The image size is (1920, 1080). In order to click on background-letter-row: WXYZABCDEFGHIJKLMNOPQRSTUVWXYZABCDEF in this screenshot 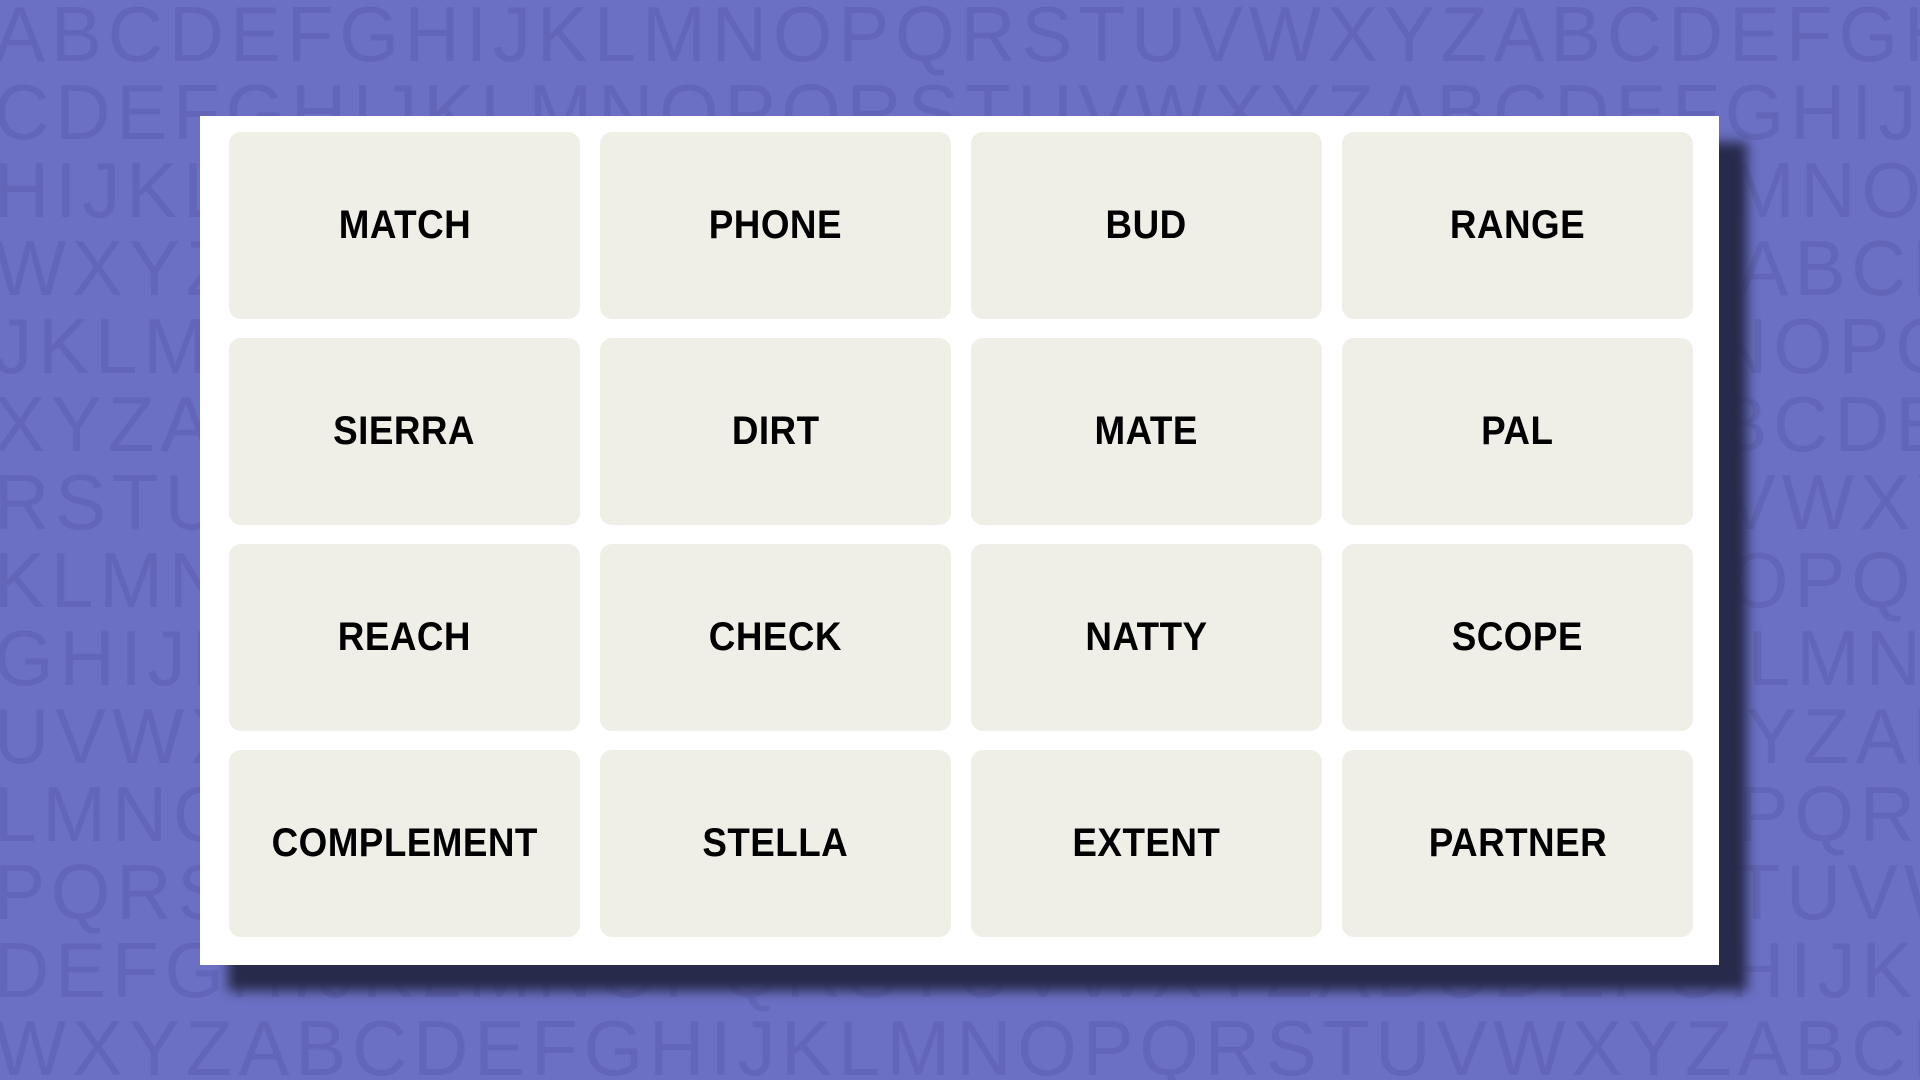, I will do `click(960, 1042)`.